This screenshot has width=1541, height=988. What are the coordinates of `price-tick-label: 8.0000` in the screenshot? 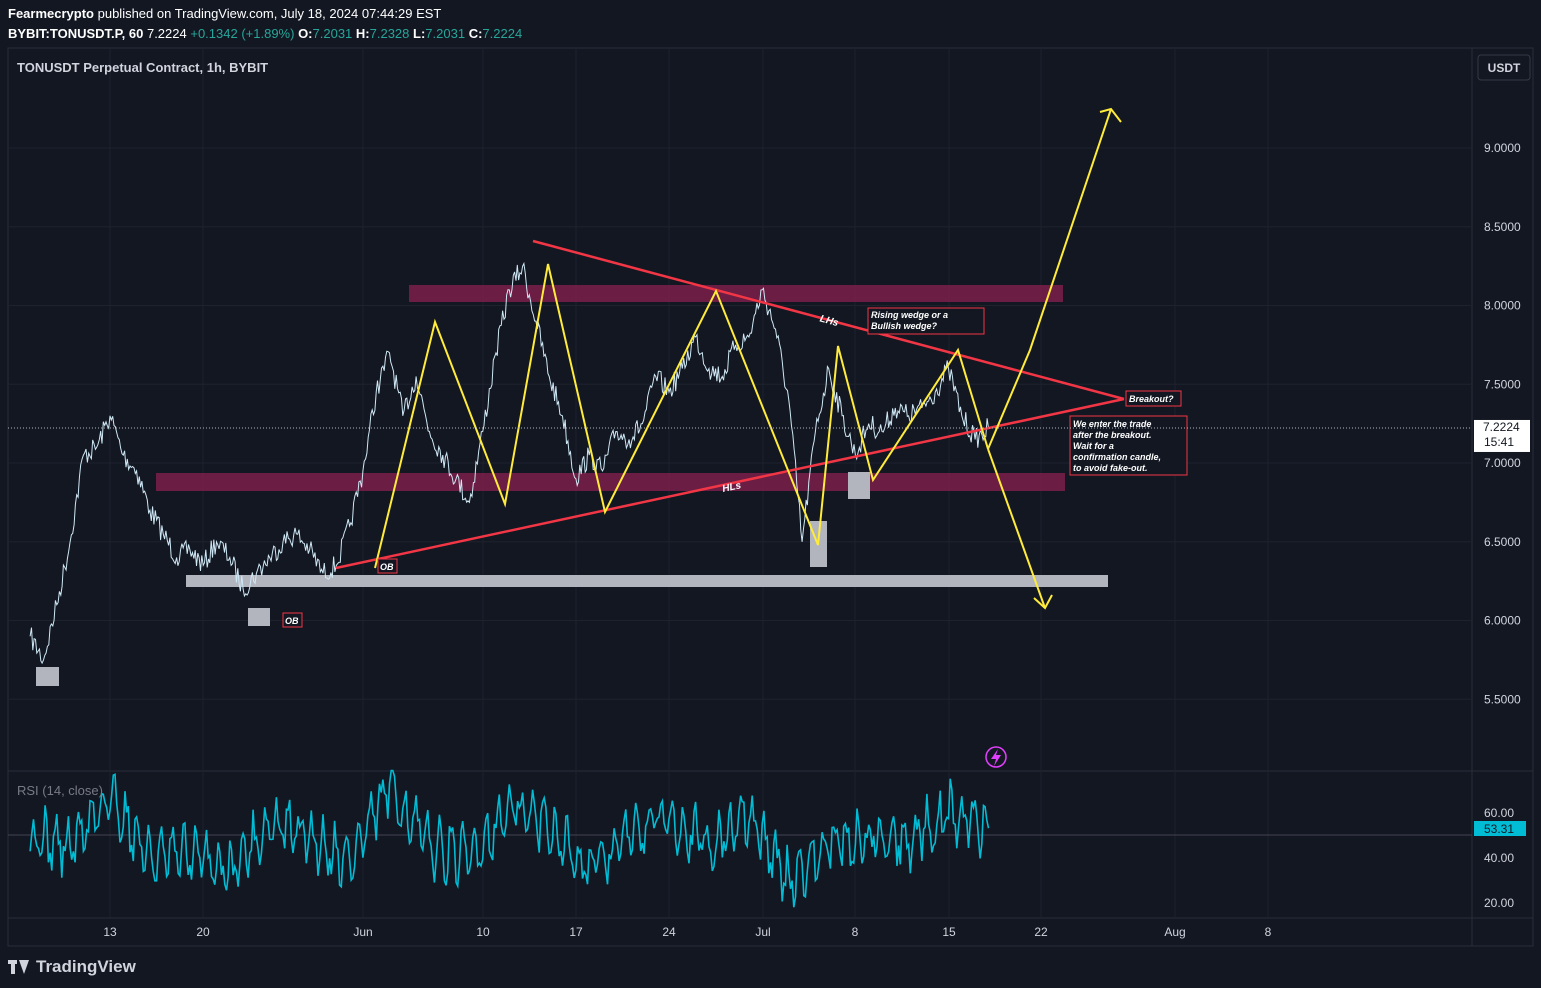 It's located at (1502, 306).